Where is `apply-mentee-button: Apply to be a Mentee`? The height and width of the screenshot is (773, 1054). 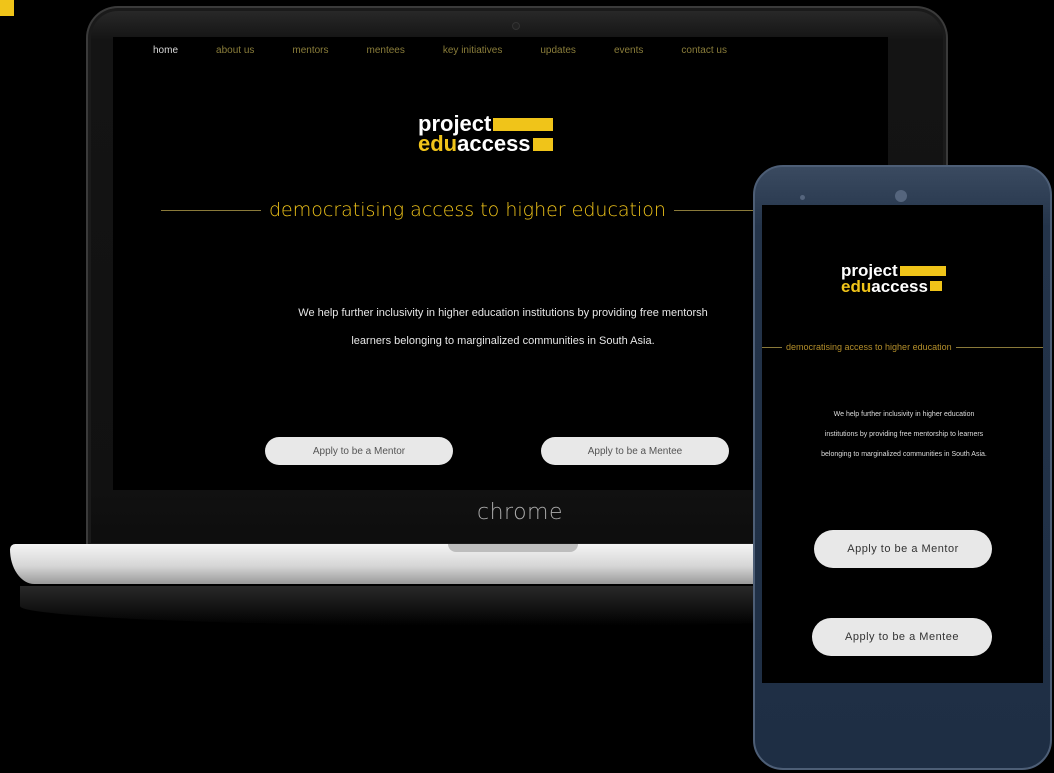
apply-mentee-button: Apply to be a Mentee is located at coordinates (635, 451).